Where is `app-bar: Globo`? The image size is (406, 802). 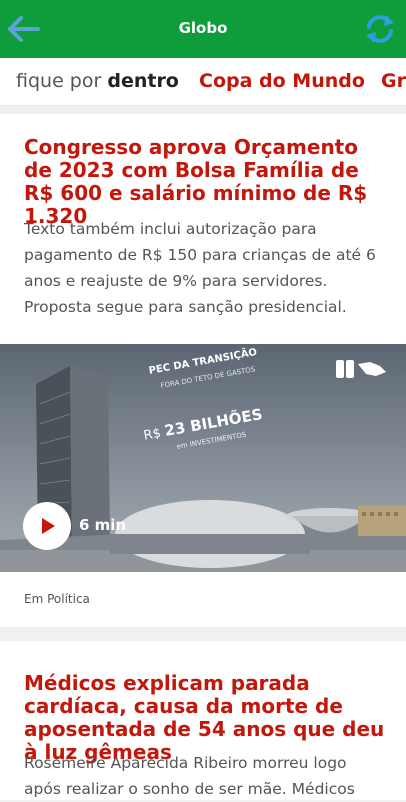 app-bar: Globo is located at coordinates (203, 29).